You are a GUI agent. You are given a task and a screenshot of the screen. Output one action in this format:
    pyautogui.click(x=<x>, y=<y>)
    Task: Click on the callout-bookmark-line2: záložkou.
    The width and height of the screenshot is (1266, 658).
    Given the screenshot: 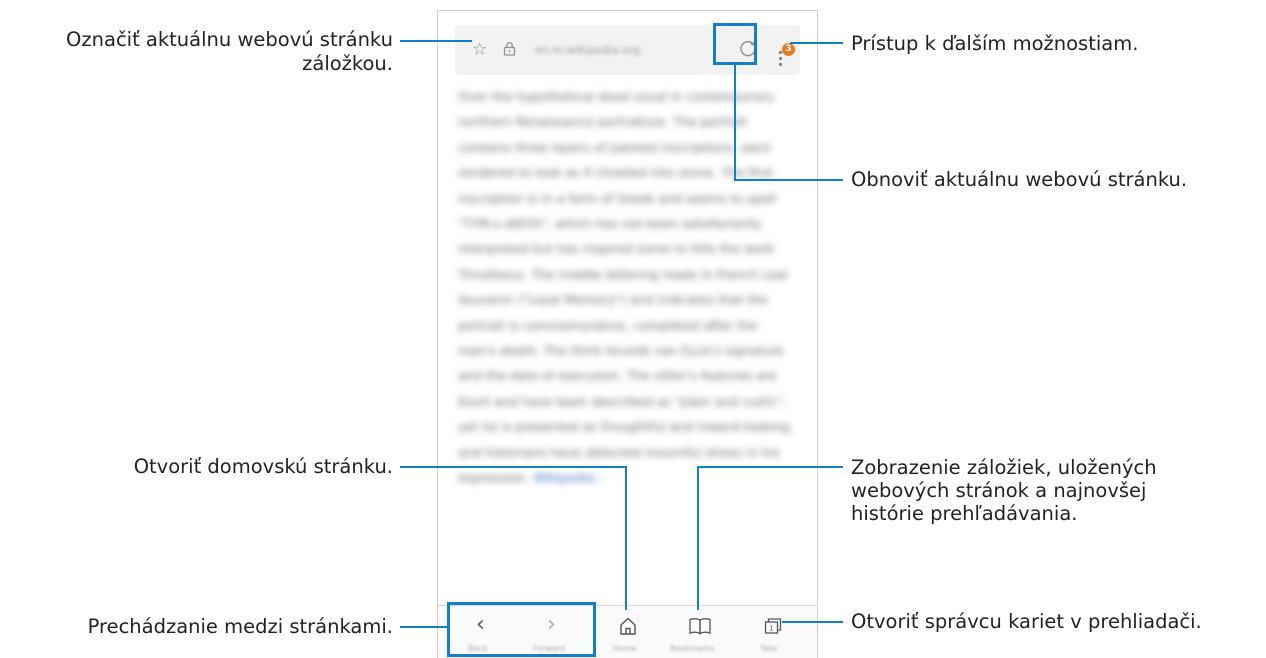 What is the action you would take?
    pyautogui.click(x=347, y=63)
    